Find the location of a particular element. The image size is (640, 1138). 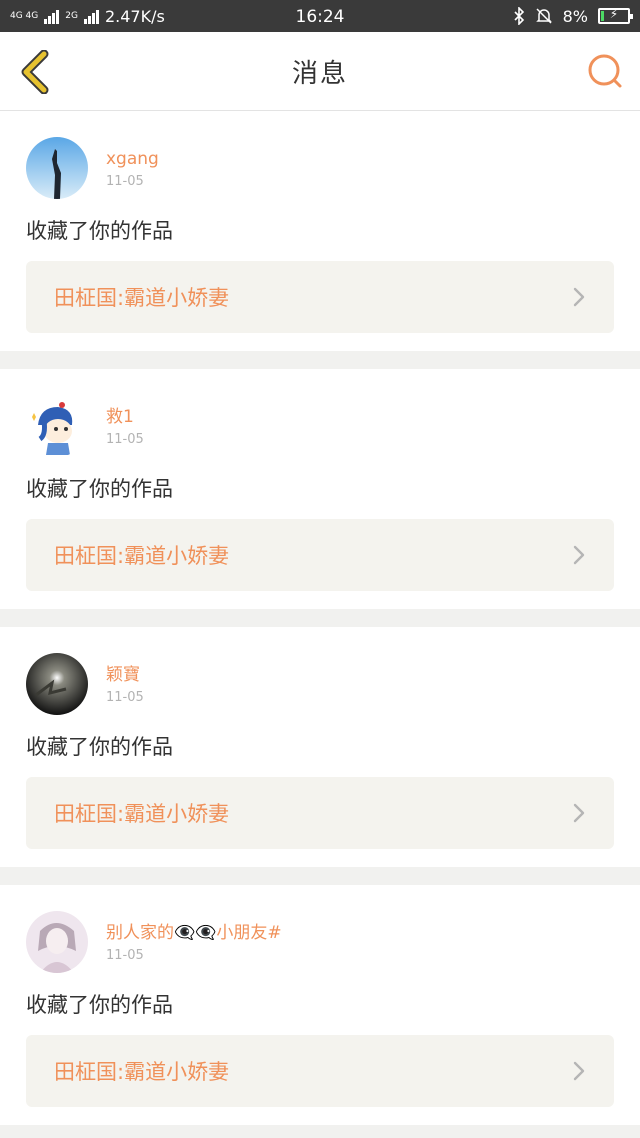

user-info: xgang 11-05 is located at coordinates (132, 168).